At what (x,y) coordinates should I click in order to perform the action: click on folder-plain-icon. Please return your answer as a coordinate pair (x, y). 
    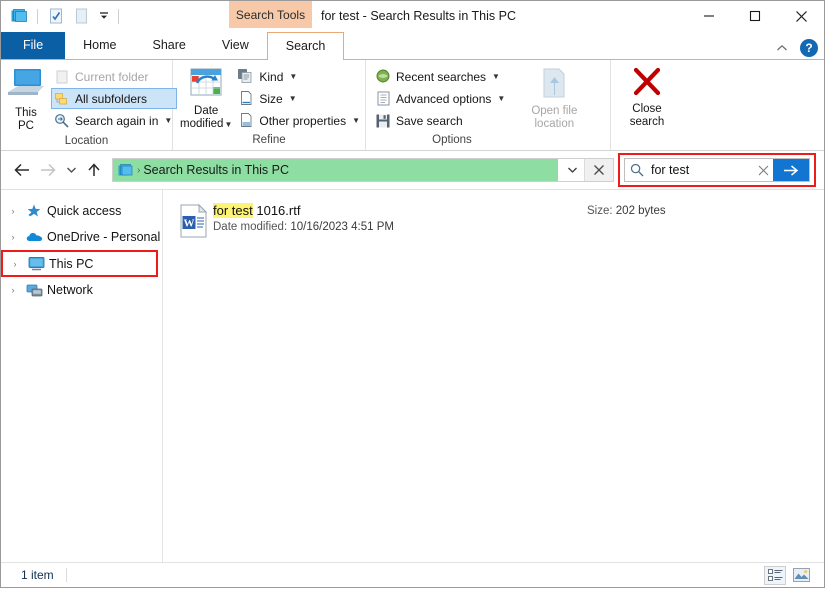
    Looking at the image, I should click on (62, 77).